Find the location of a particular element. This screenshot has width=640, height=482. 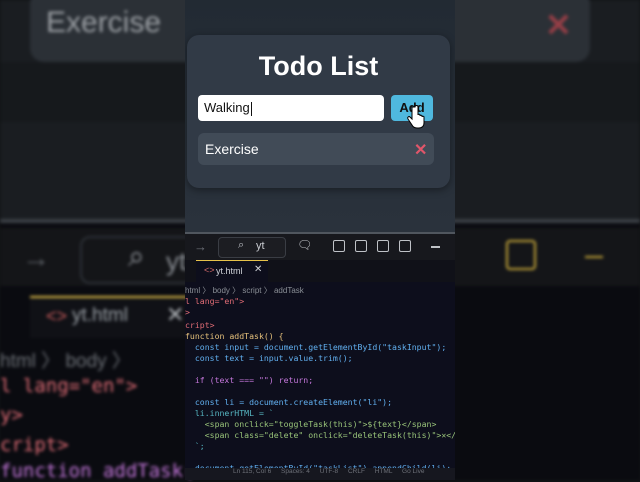

secondary-sidebar-icon is located at coordinates (405, 246).